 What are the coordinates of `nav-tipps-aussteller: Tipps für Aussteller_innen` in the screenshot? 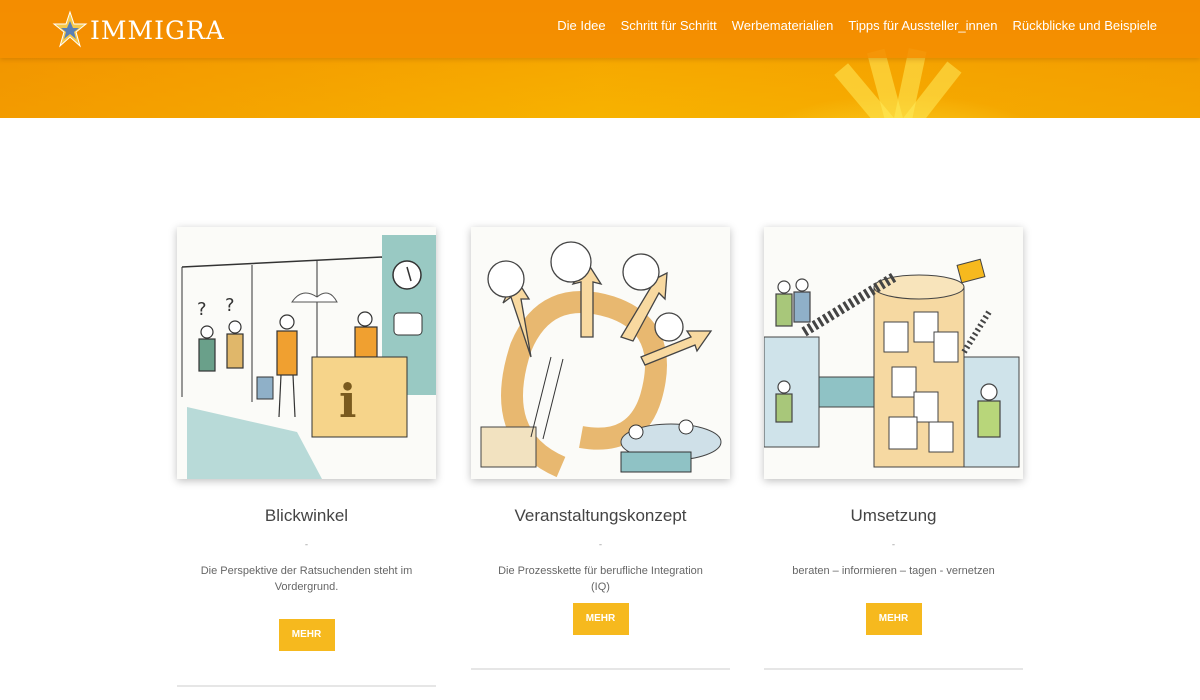 It's located at (922, 25).